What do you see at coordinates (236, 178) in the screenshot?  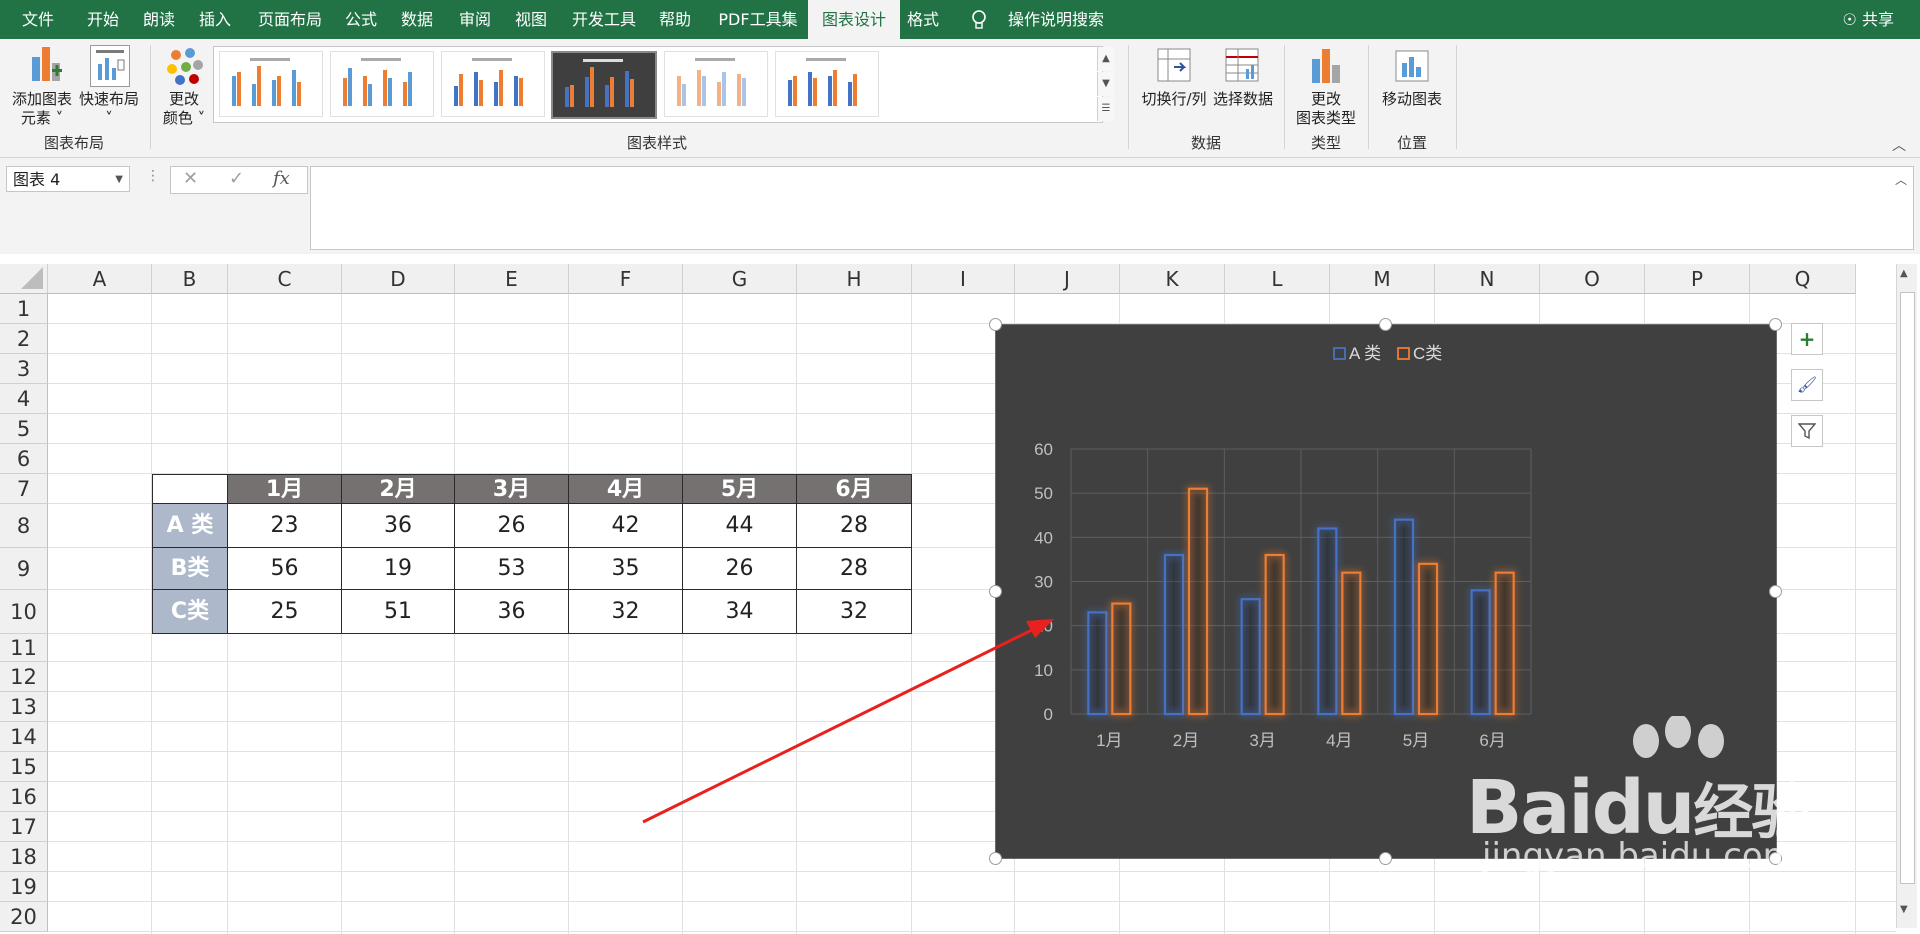 I see `confirm-icon: ✓` at bounding box center [236, 178].